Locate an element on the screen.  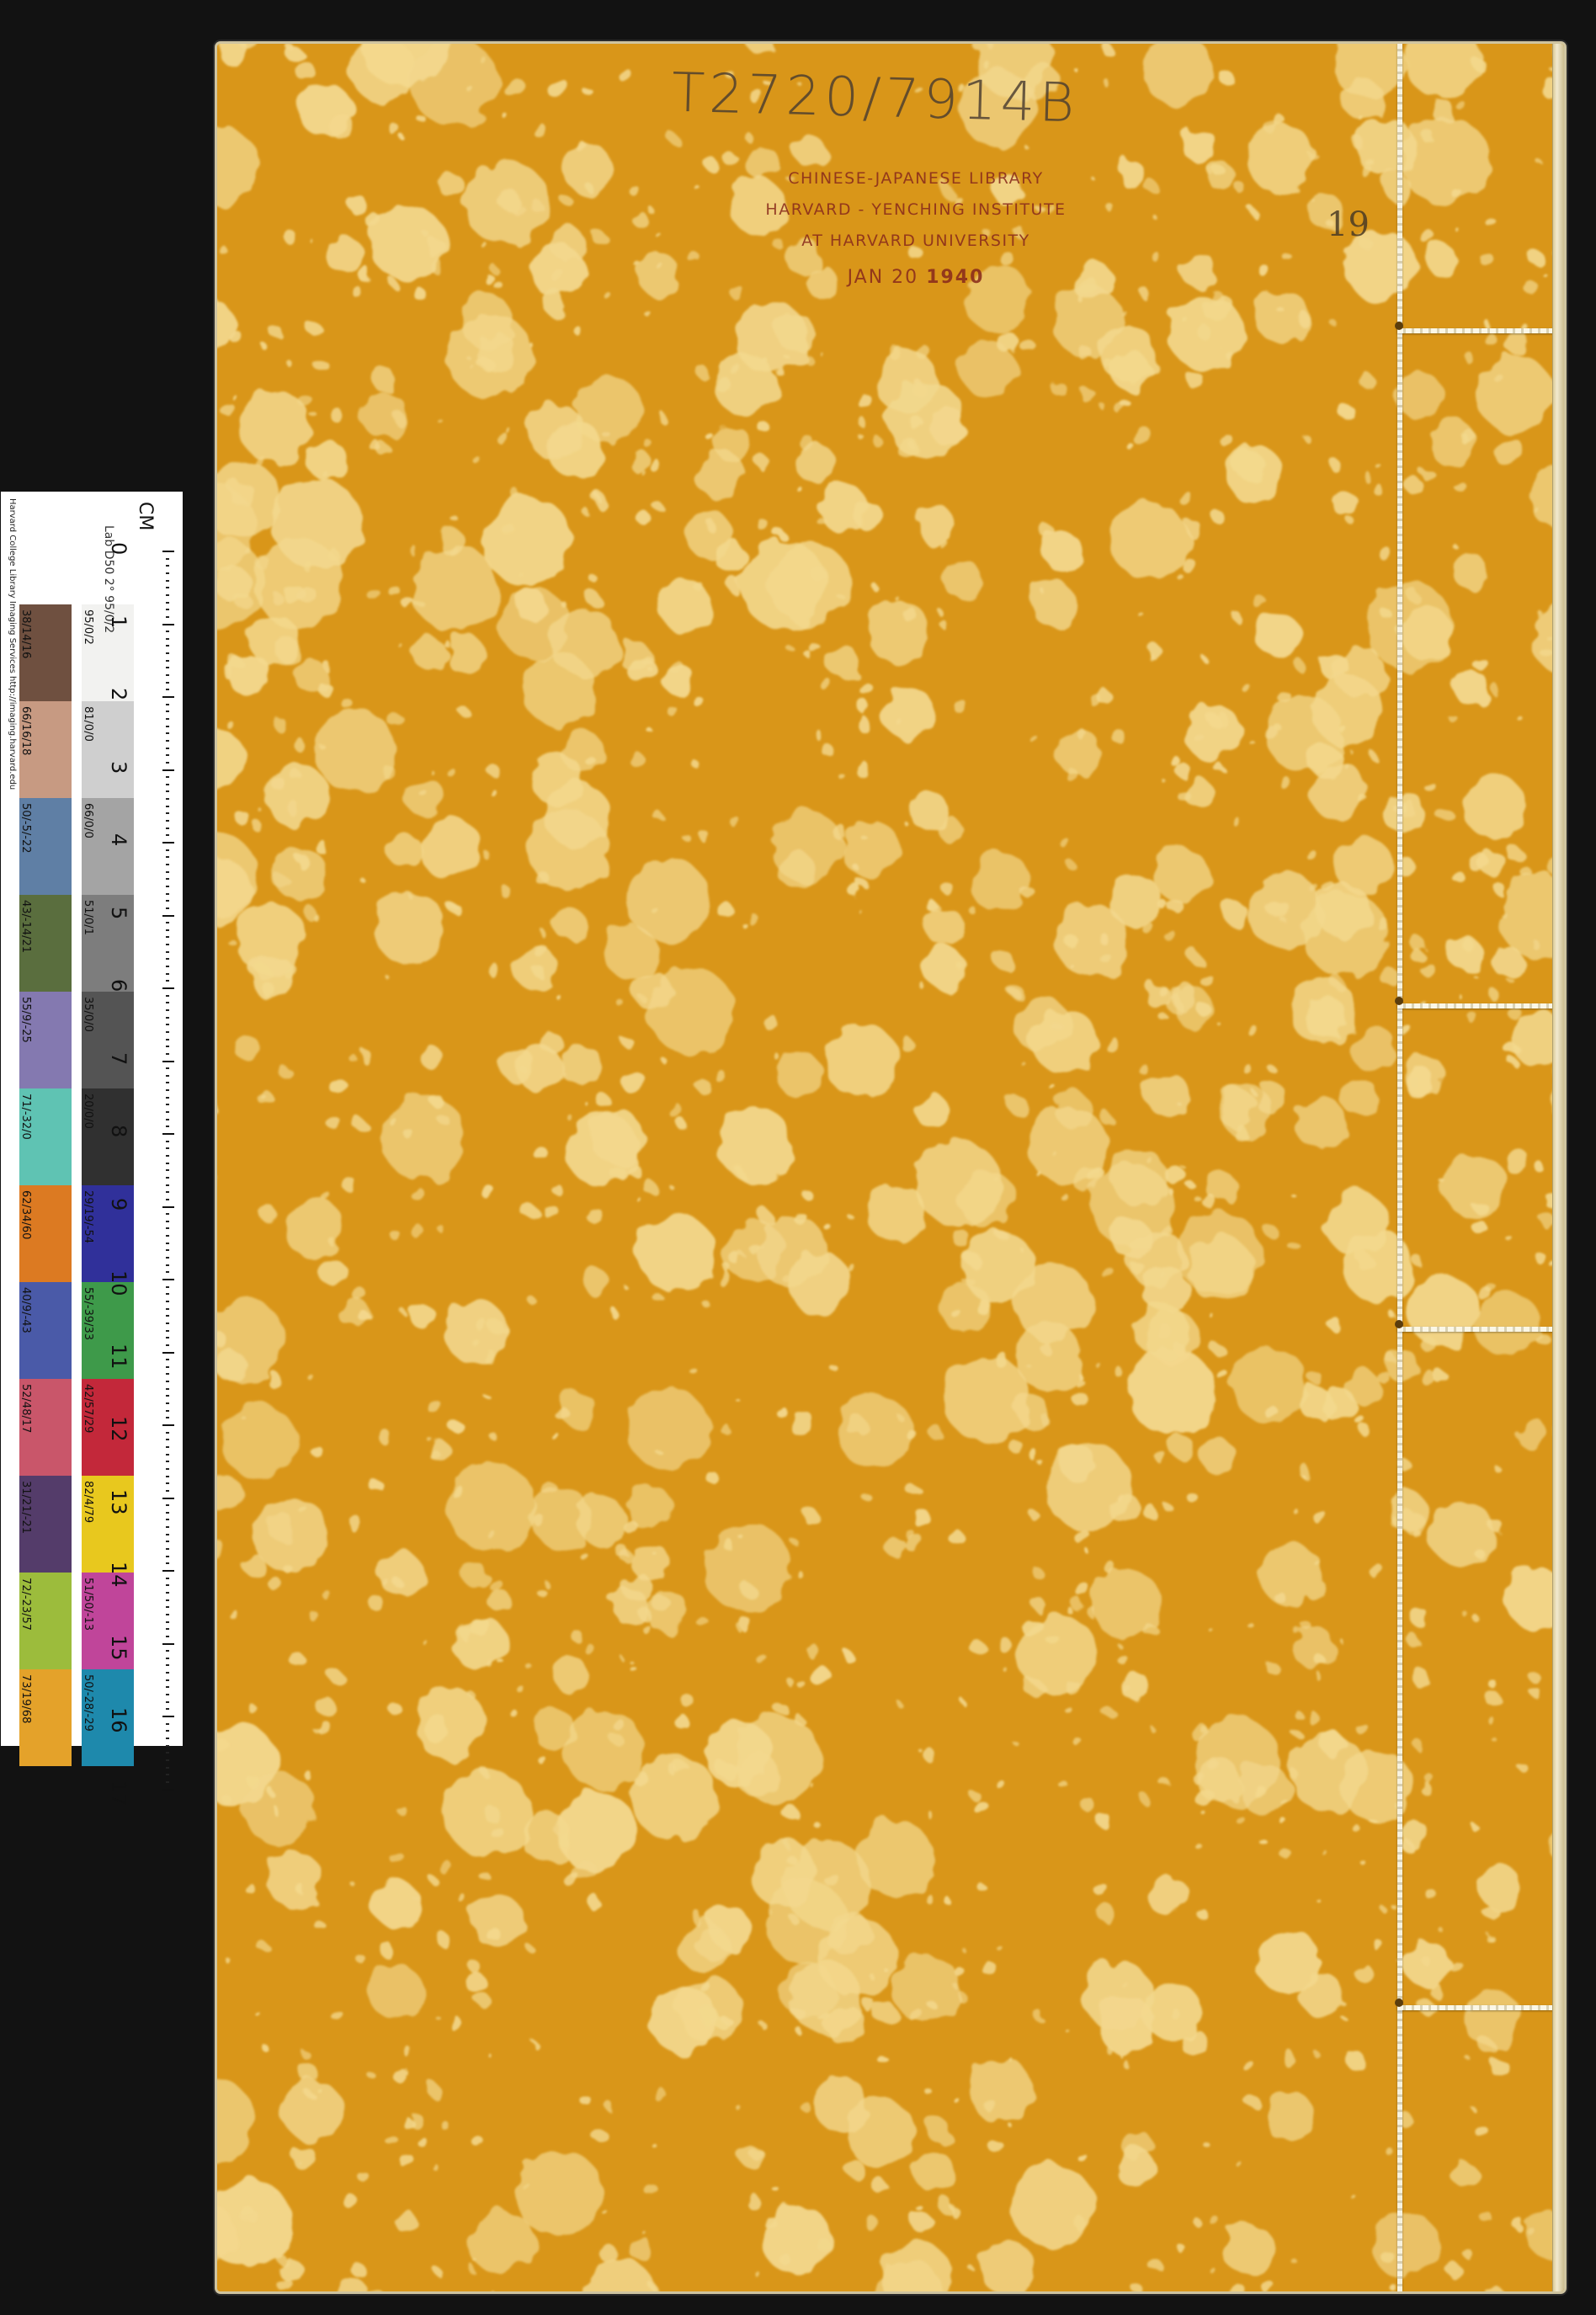
patch-label: 62/34/60 is located at coordinates (25, 1215).